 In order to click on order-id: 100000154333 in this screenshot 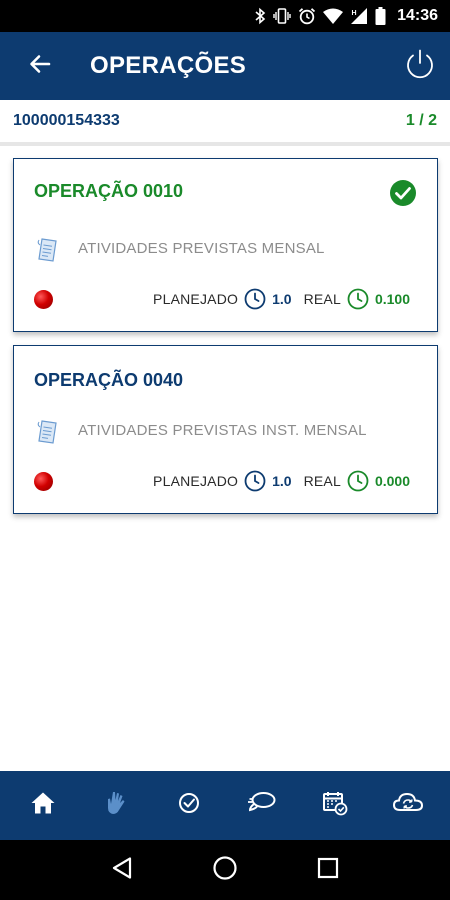, I will do `click(66, 120)`.